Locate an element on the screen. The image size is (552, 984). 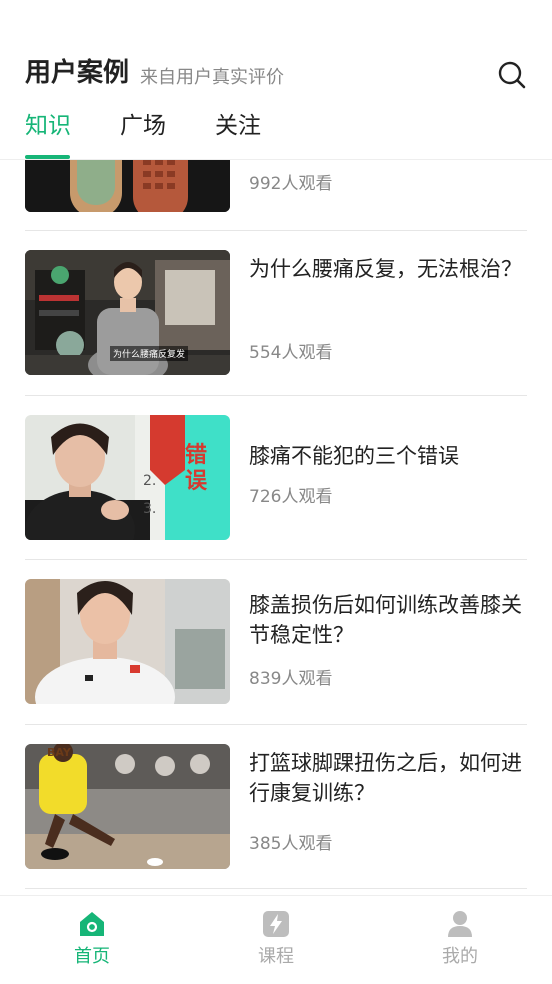
thumbnail-jersey-text: BAY is located at coordinates (59, 752).